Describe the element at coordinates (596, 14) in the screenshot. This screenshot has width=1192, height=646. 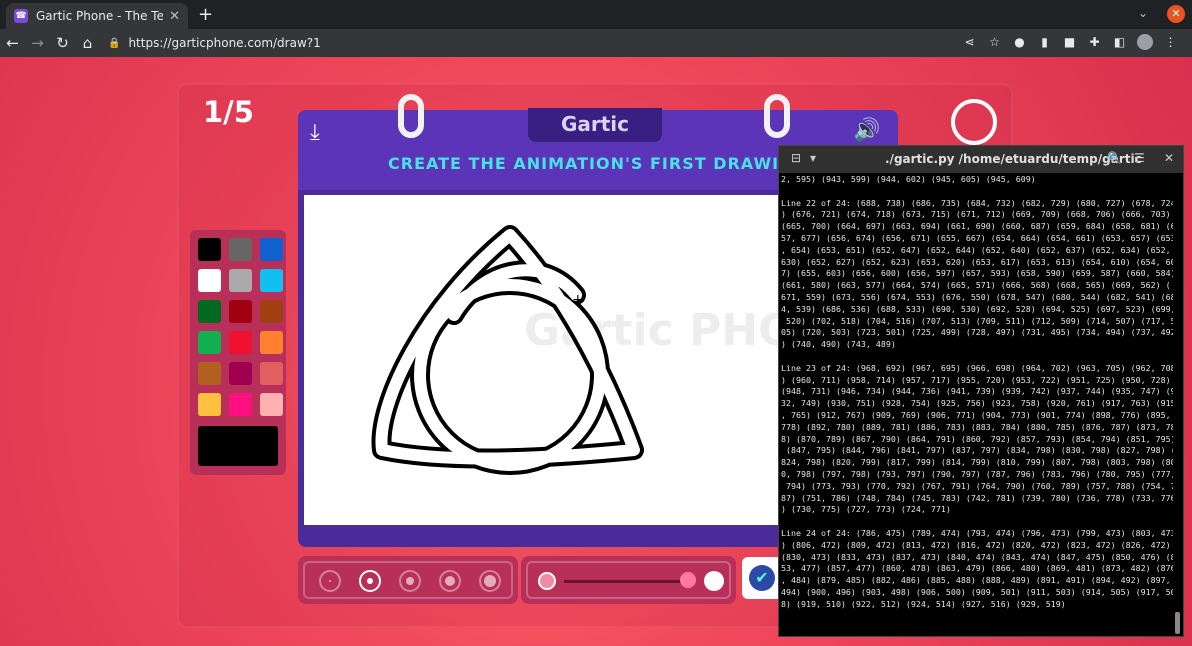
I see `tab-strip: ☎ Gartic Phone - The Telephone ✕ + ⌄ ✕` at that location.